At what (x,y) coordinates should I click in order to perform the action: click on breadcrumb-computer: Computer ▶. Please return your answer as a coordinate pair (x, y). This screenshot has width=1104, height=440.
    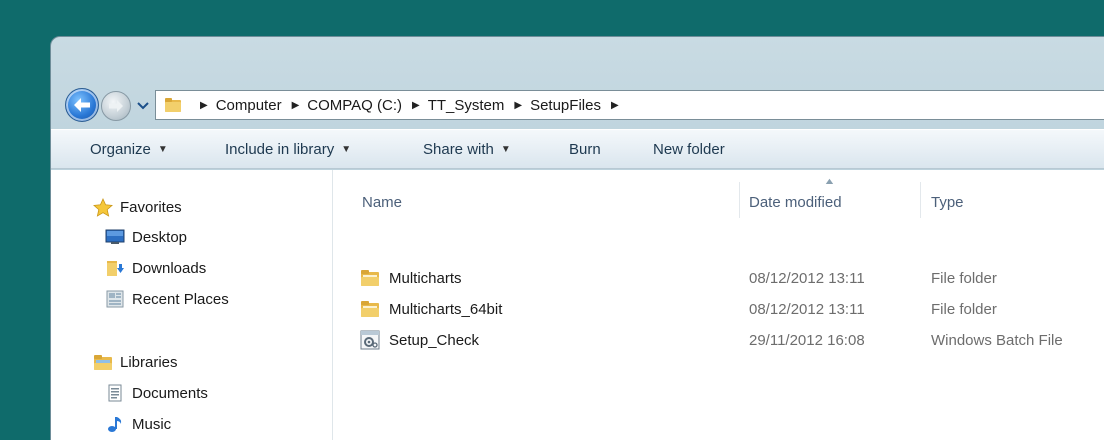
    Looking at the image, I should click on (262, 105).